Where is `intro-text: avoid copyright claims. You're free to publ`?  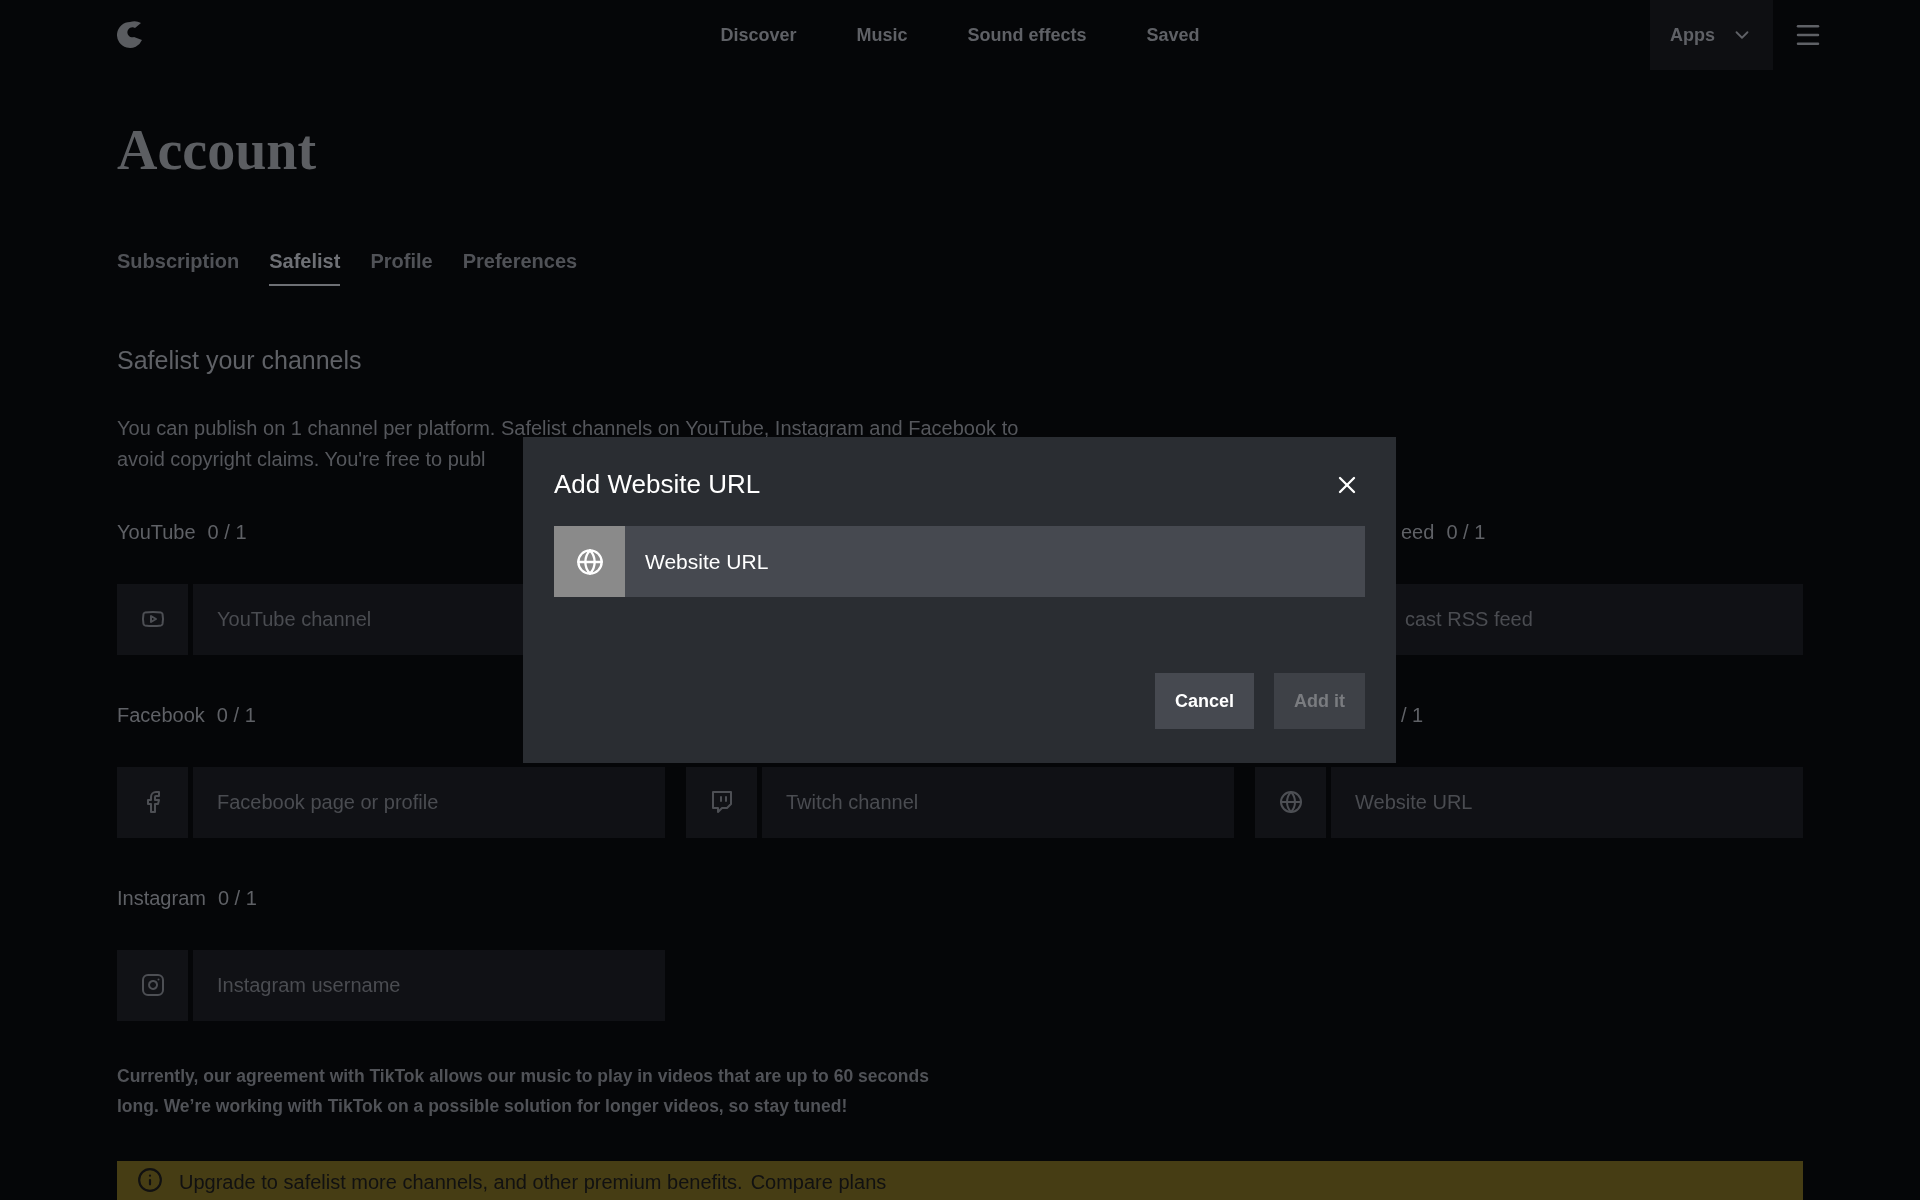
intro-text: avoid copyright claims. You're free to publ is located at coordinates (301, 459).